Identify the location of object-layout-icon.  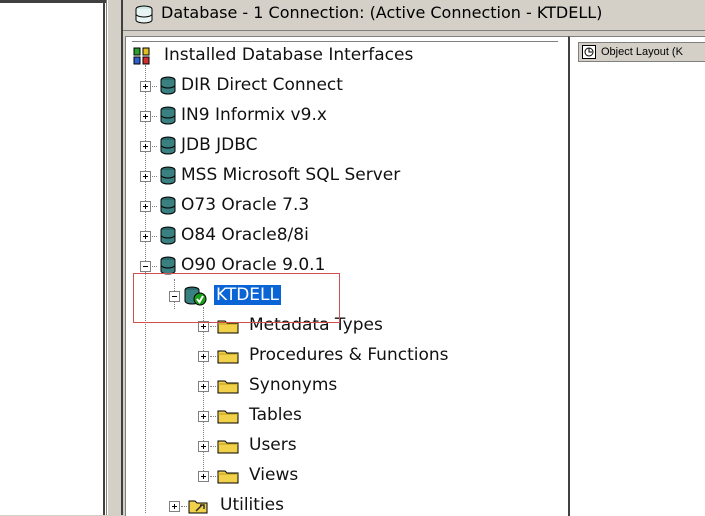
(589, 53).